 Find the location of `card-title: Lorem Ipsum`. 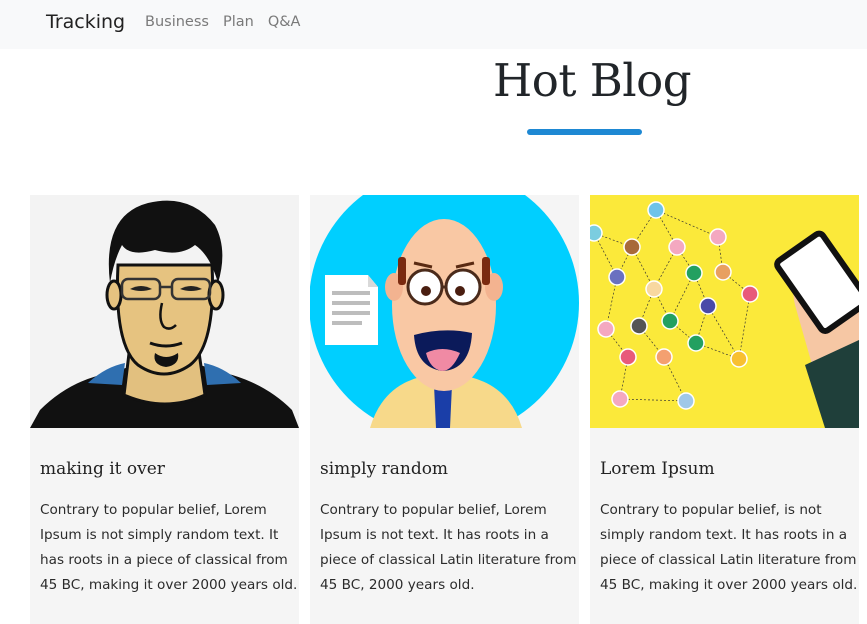

card-title: Lorem Ipsum is located at coordinates (657, 469).